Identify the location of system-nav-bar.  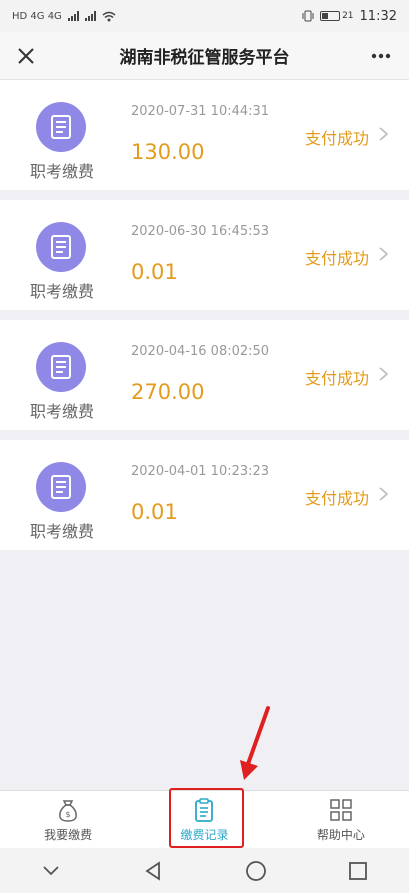
(204, 870).